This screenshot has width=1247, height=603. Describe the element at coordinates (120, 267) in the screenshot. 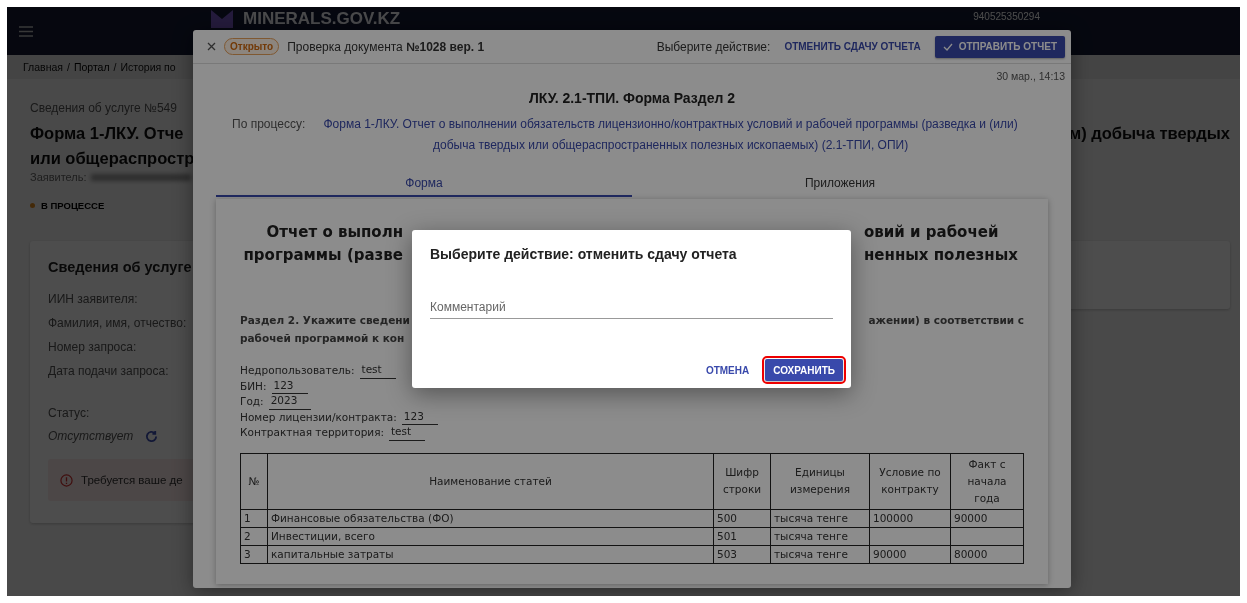

I see `card-title: Сведения об услуге` at that location.